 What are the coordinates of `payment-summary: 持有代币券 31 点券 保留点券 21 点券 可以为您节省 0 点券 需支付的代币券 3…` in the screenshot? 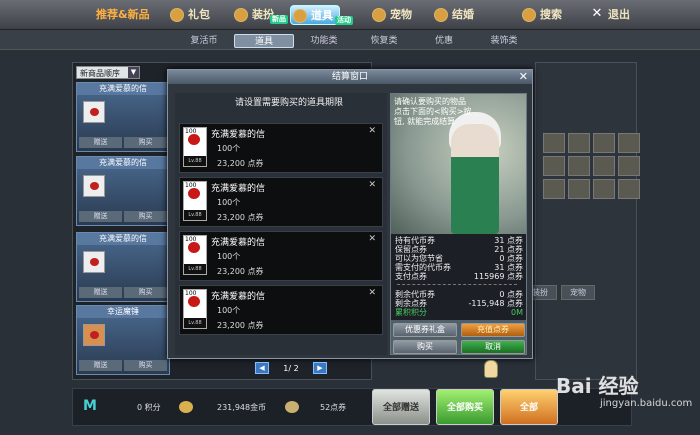 It's located at (458, 277).